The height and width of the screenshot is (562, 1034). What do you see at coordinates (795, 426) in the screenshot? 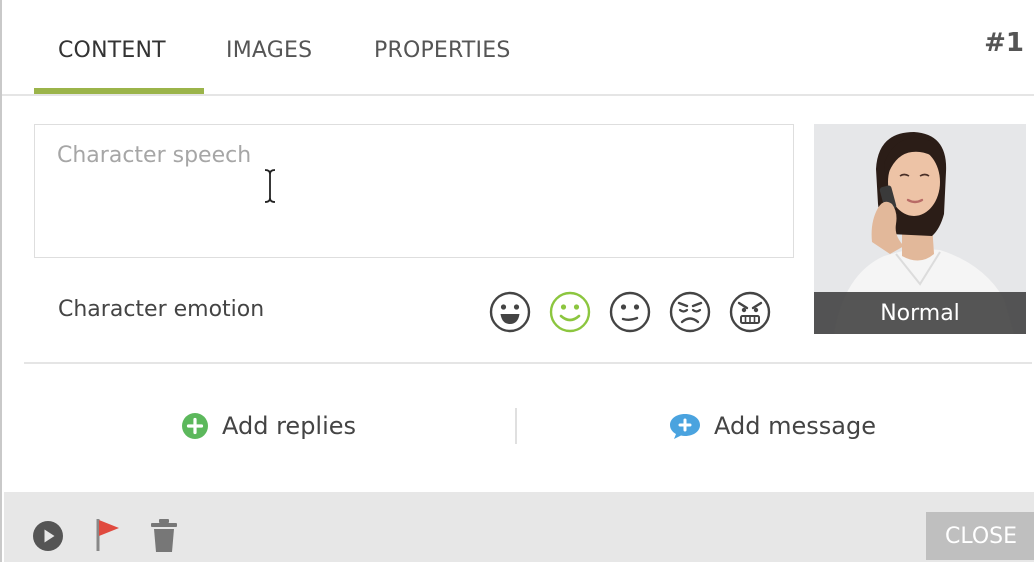
I see `add-message-label: Add message` at bounding box center [795, 426].